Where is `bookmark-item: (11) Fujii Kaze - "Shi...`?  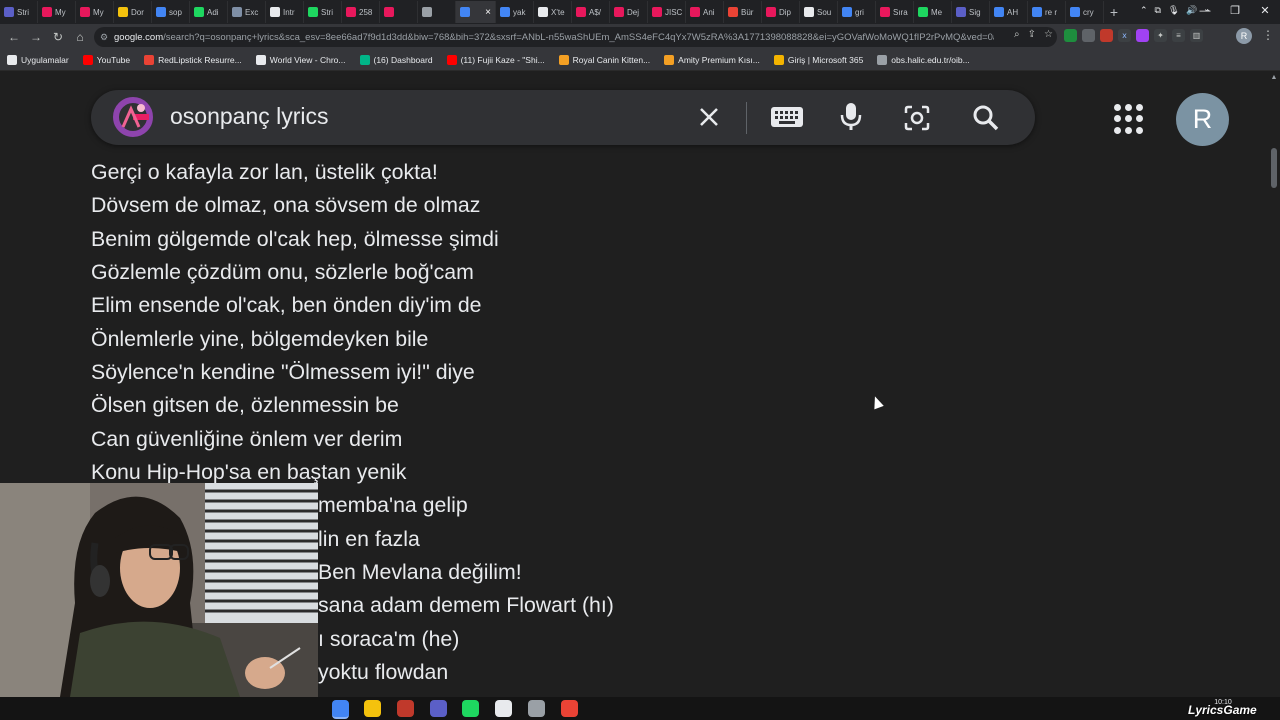
bookmark-item: (11) Fujii Kaze - "Shi... is located at coordinates (496, 60).